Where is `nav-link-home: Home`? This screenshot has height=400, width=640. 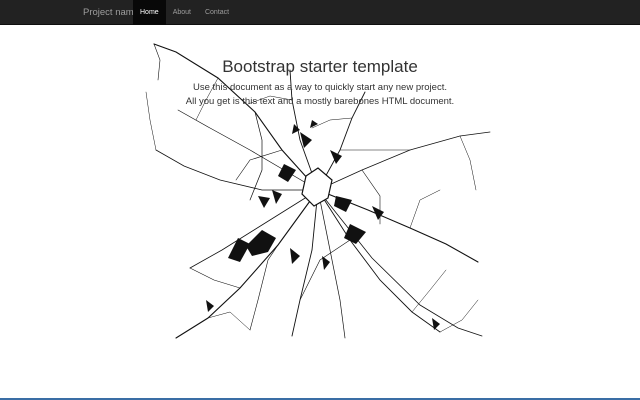
nav-link-home: Home is located at coordinates (149, 12).